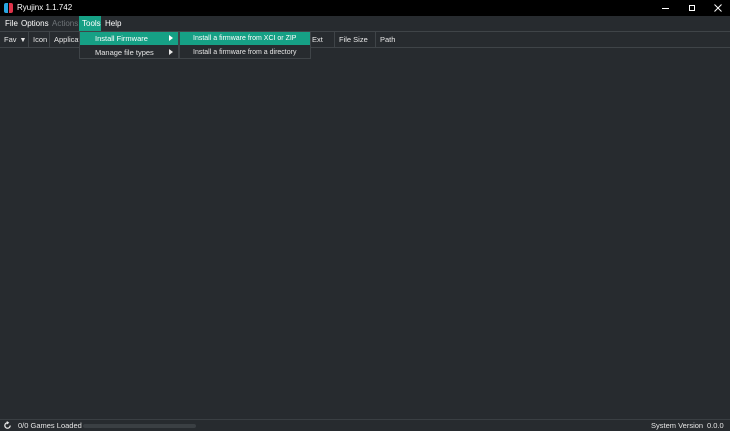  Describe the element at coordinates (355, 39) in the screenshot. I see `column-file-size: File Size` at that location.